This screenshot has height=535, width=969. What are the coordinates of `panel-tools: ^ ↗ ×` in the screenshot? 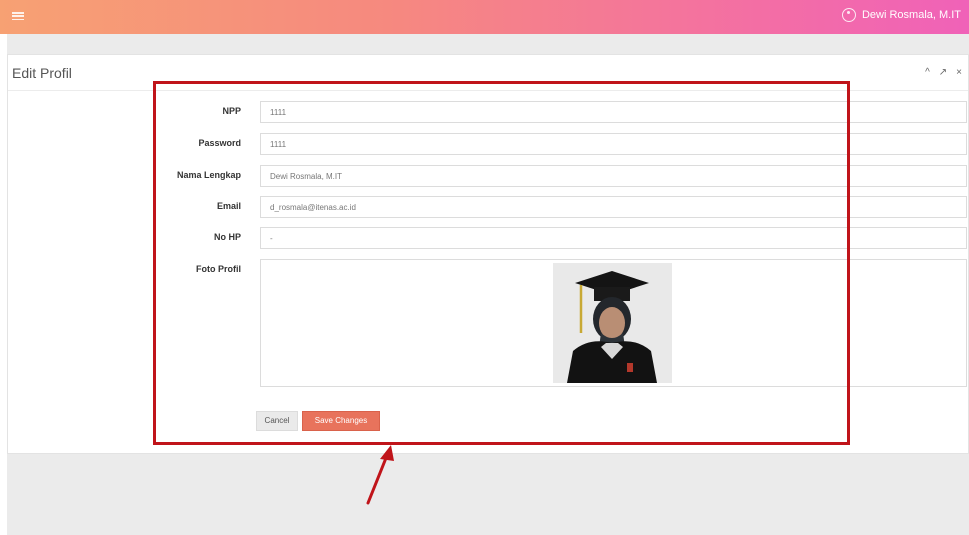 It's located at (943, 72).